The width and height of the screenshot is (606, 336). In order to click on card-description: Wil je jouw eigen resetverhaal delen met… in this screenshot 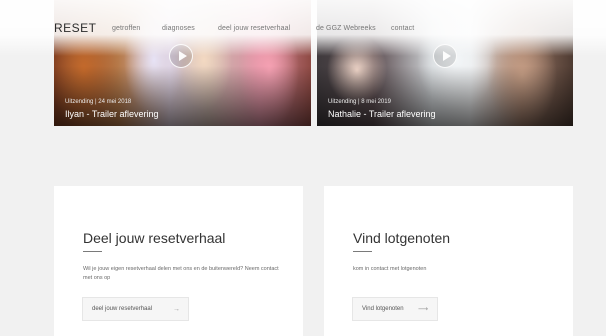, I will do `click(181, 273)`.